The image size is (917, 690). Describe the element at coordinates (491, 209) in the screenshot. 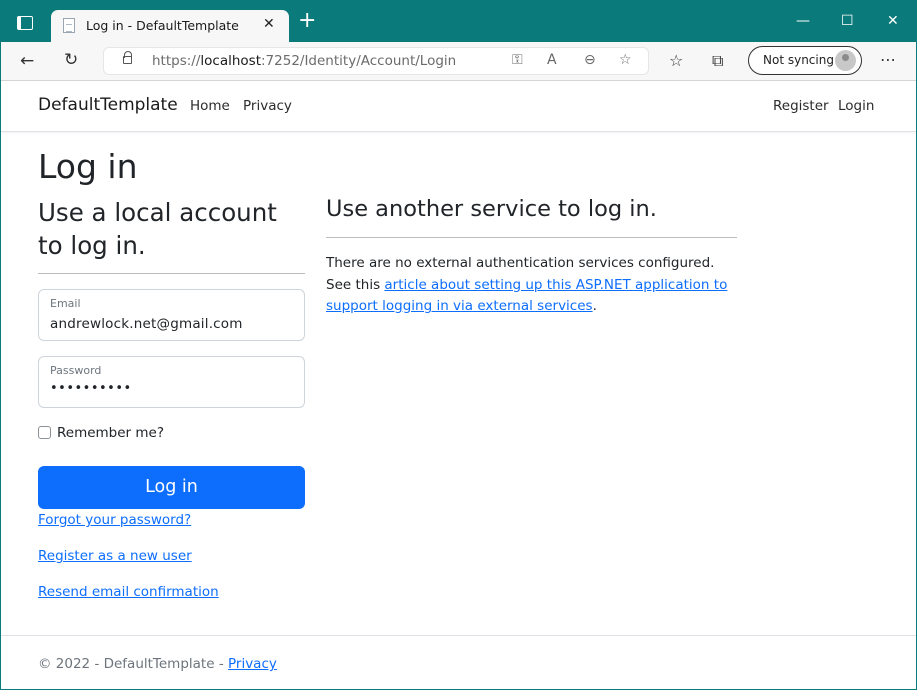

I see `external-login-heading: Use another service to log in.` at that location.